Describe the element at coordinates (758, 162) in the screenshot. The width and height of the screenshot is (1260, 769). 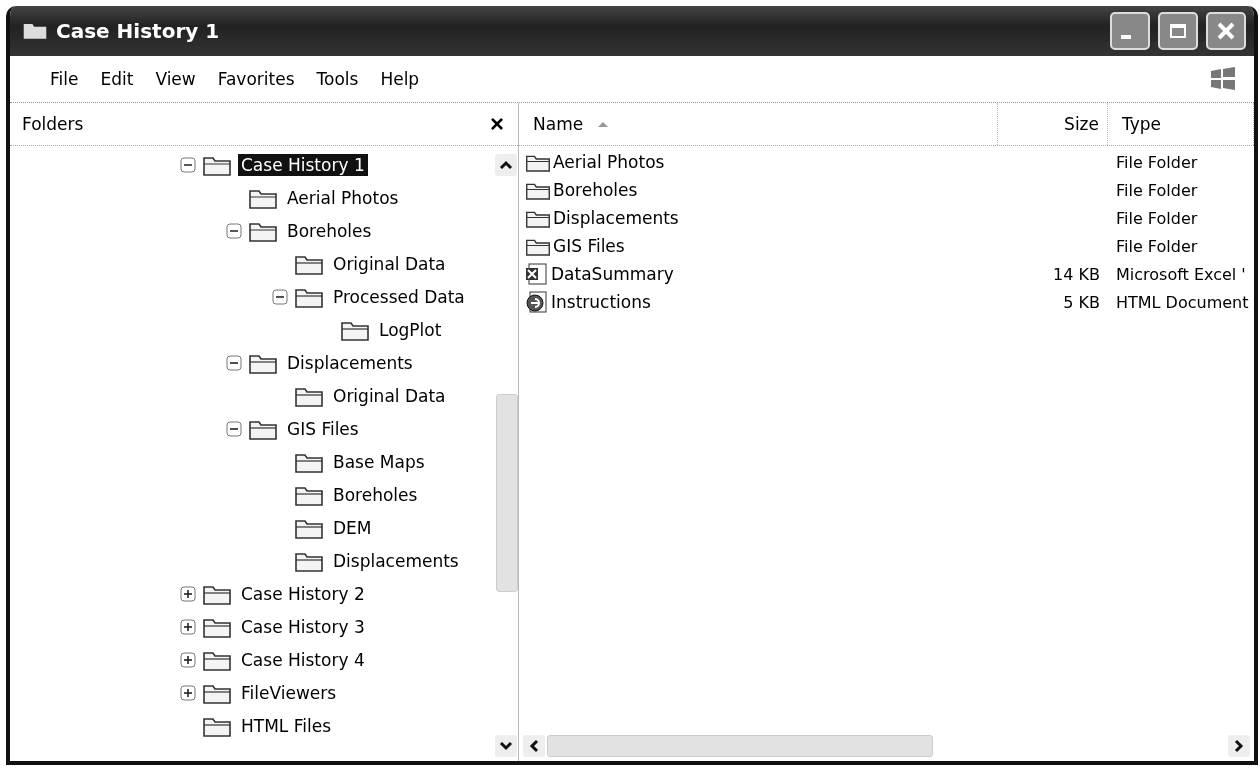
I see `file-name: Aerial Photos` at that location.